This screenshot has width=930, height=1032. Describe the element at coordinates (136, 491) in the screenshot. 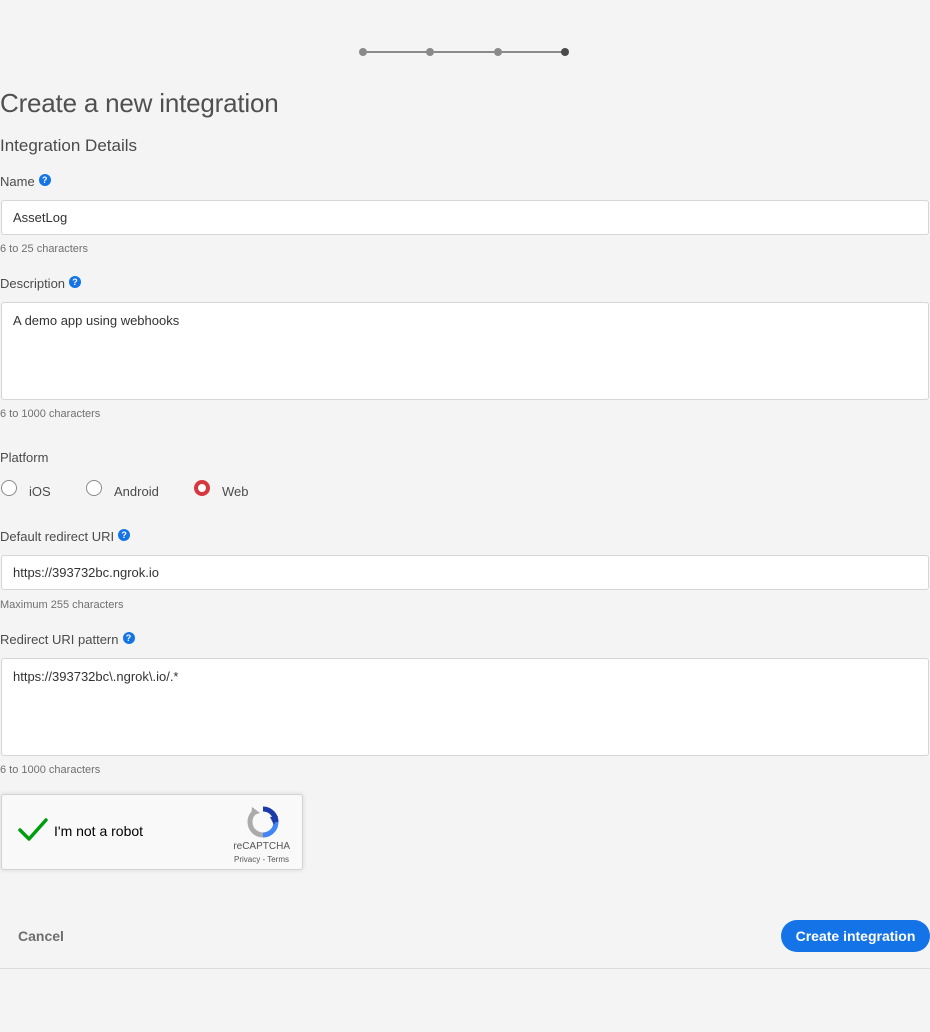

I see `radio-android-label: Android` at that location.